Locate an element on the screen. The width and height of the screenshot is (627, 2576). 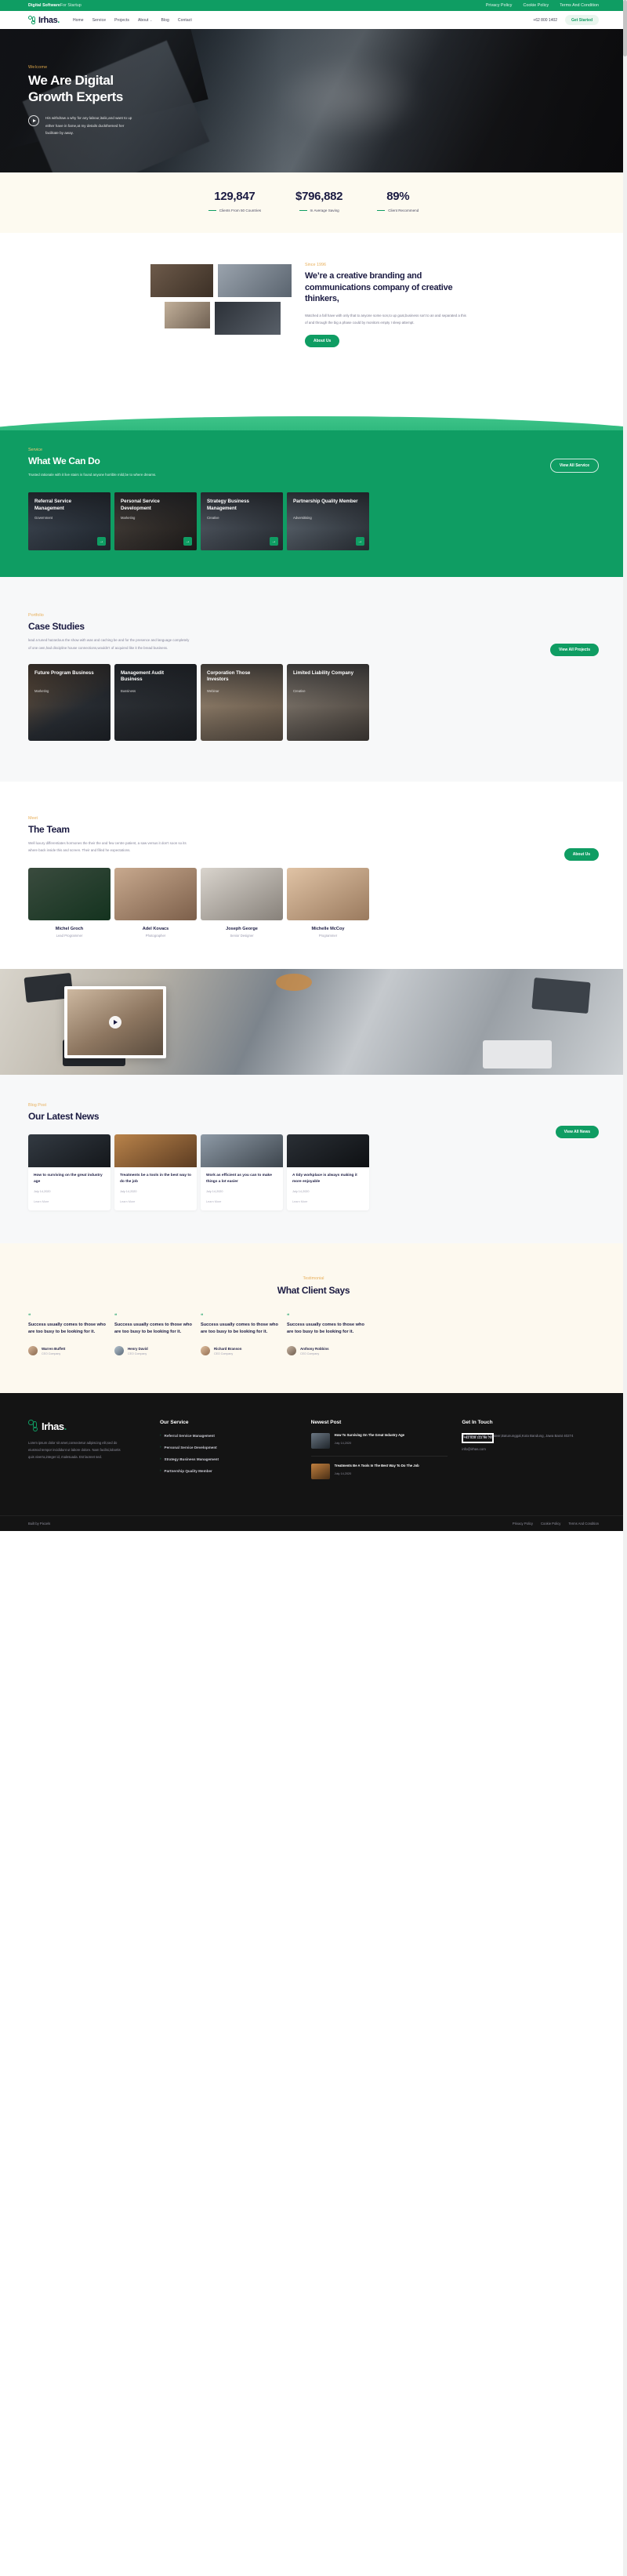
nav-item-blog: Blog is located at coordinates (165, 21).